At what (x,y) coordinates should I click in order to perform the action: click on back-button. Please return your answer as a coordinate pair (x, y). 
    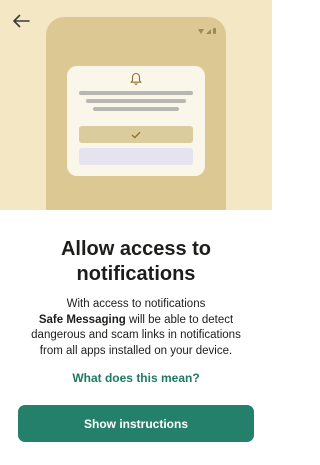
    Looking at the image, I should click on (21, 21).